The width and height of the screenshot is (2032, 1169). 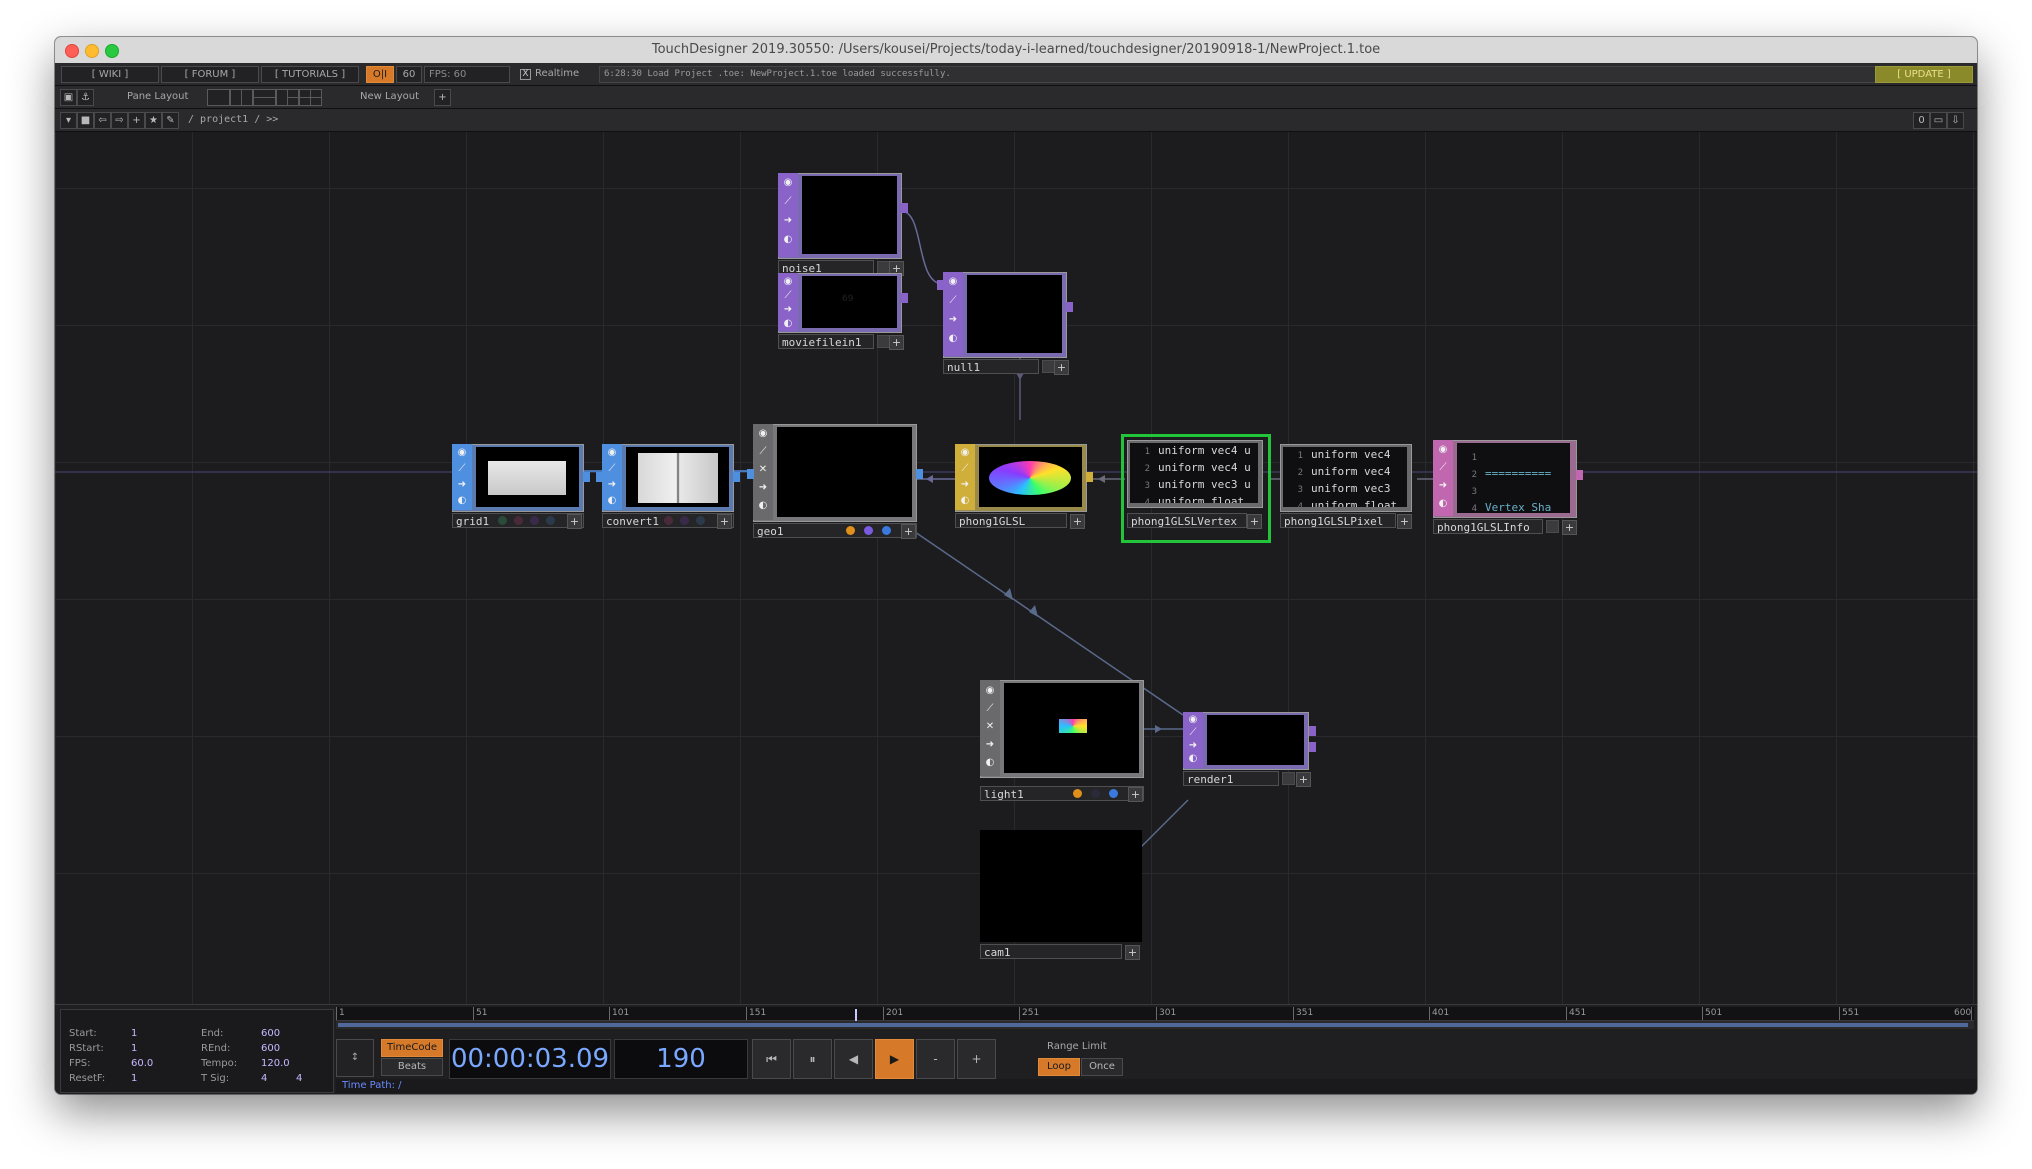 What do you see at coordinates (1071, 728) in the screenshot?
I see `light-preview` at bounding box center [1071, 728].